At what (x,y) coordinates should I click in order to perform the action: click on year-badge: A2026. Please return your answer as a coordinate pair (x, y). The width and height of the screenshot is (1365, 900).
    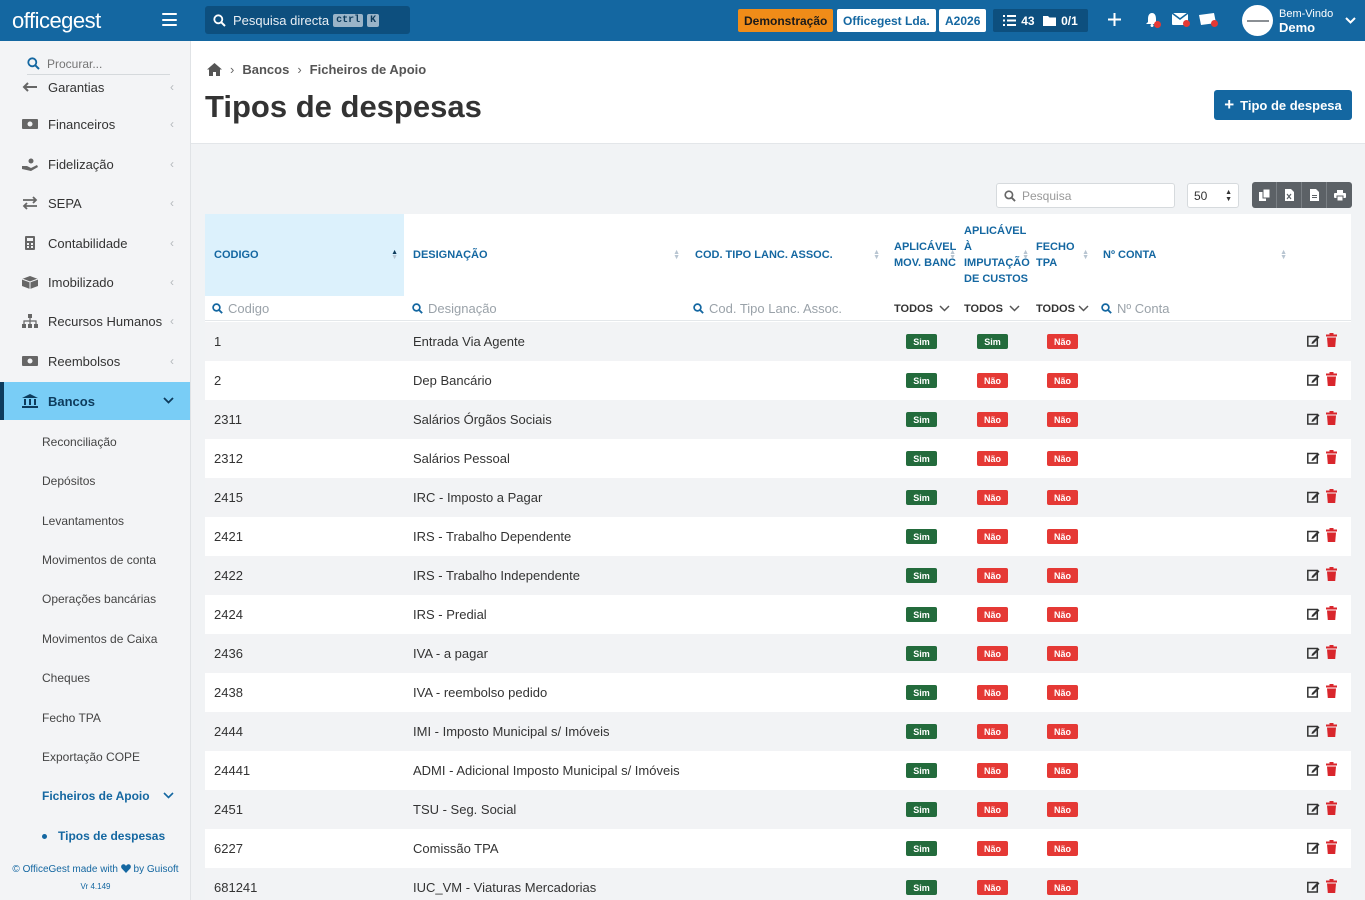
    Looking at the image, I should click on (963, 20).